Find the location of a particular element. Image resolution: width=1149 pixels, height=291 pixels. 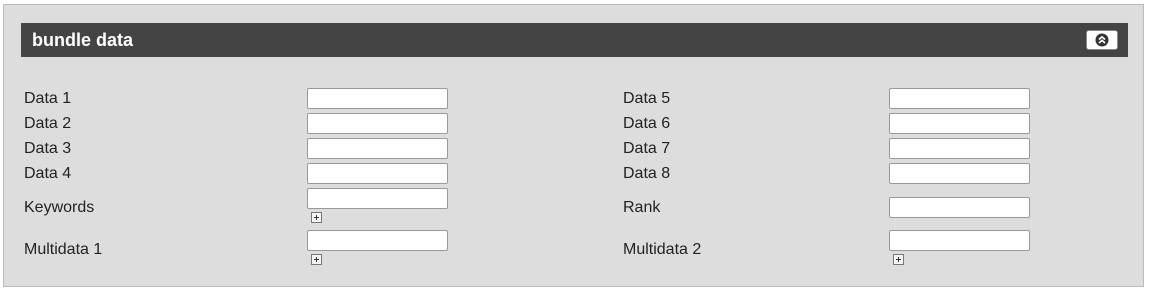

data5-label: Data 5 is located at coordinates (647, 98).